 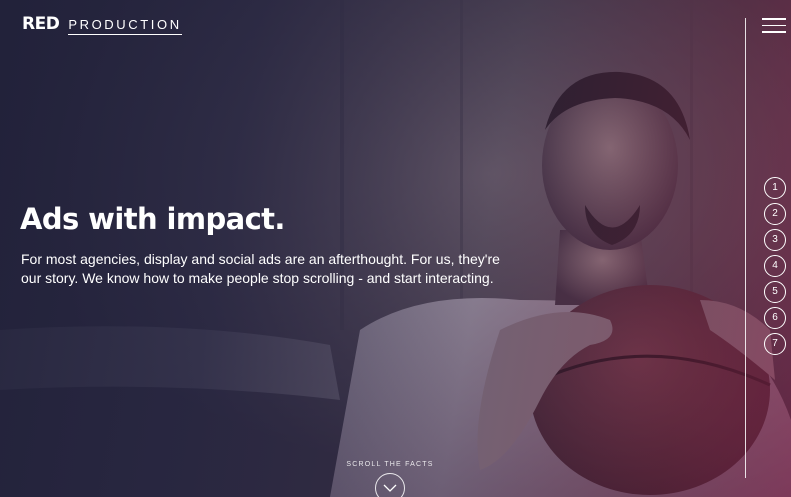 I want to click on hero-title: Ads with impact., so click(x=152, y=219).